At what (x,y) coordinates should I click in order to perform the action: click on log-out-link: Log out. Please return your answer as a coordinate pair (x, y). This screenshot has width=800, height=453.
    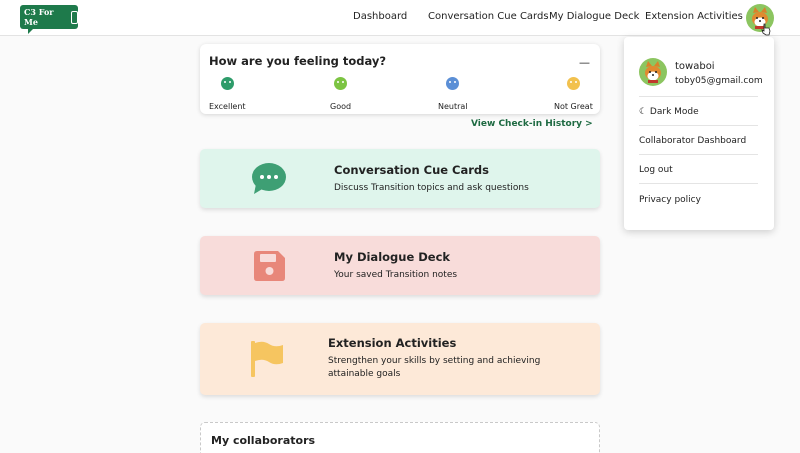
    Looking at the image, I should click on (656, 170).